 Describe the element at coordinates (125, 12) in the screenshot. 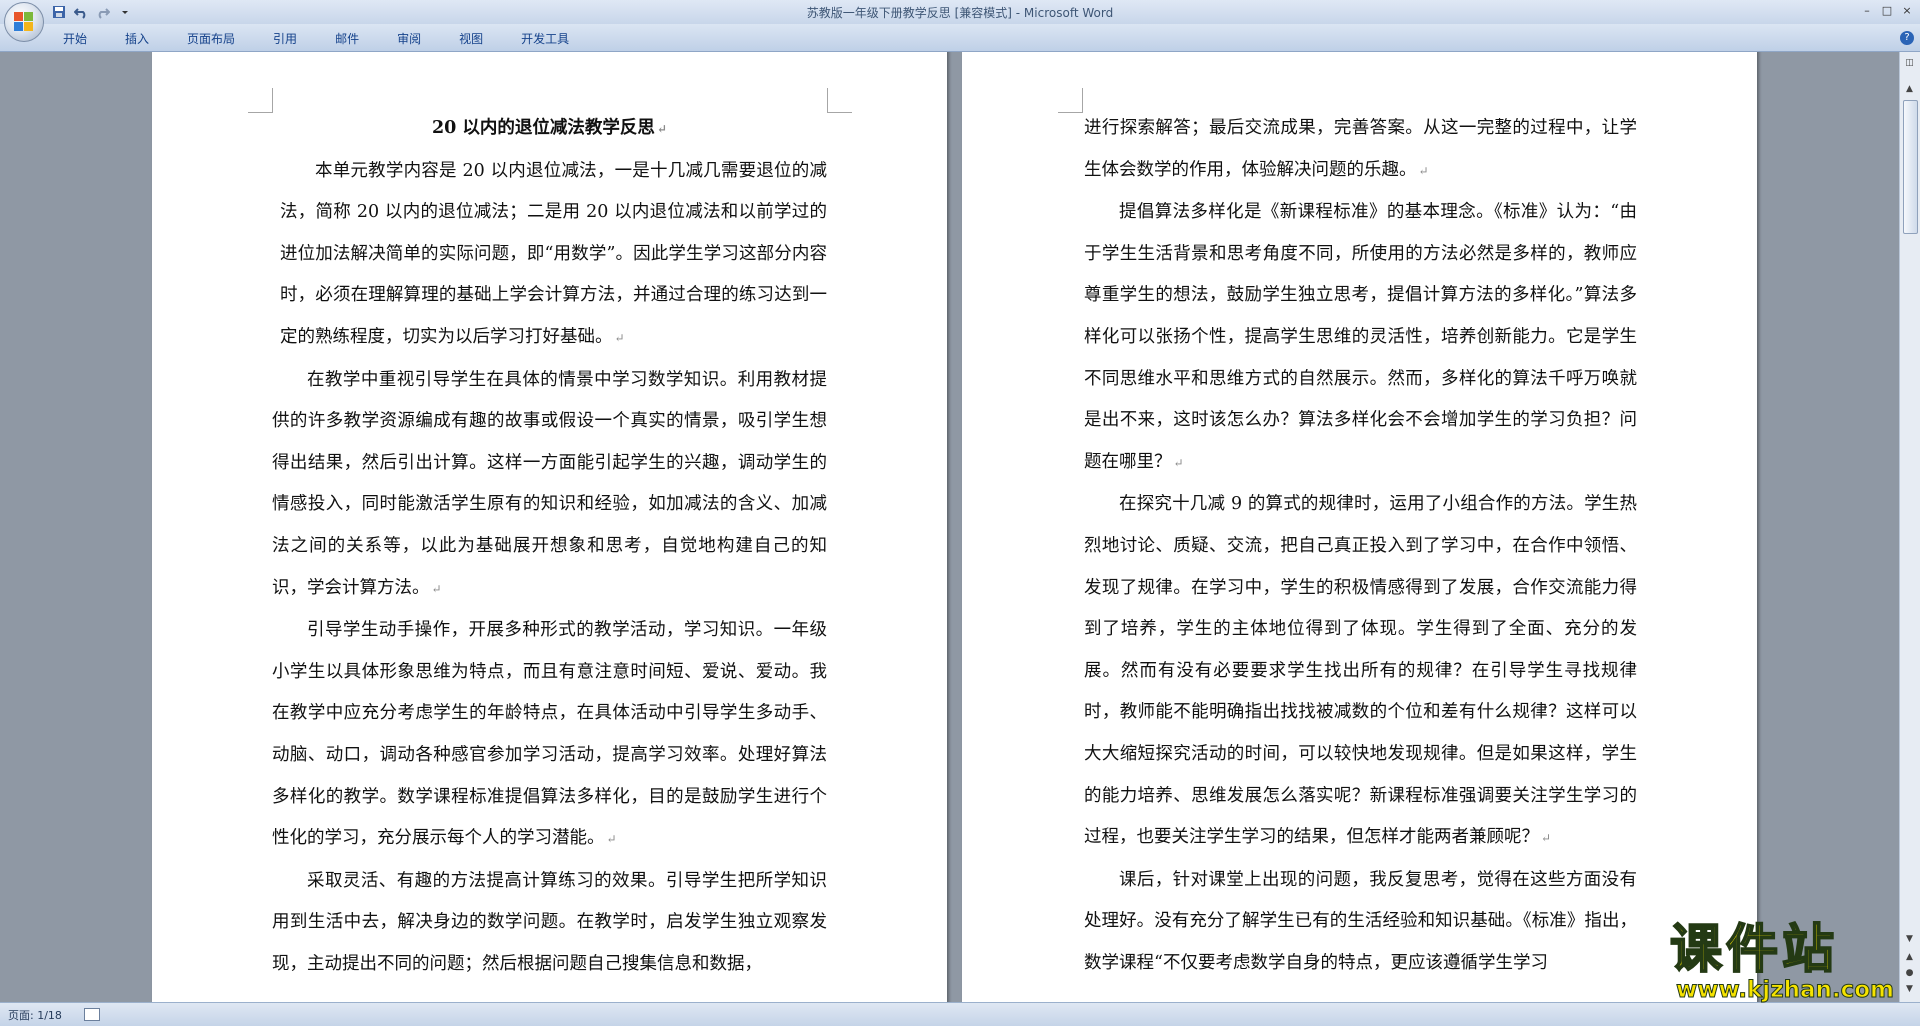

I see `customize-icon` at that location.